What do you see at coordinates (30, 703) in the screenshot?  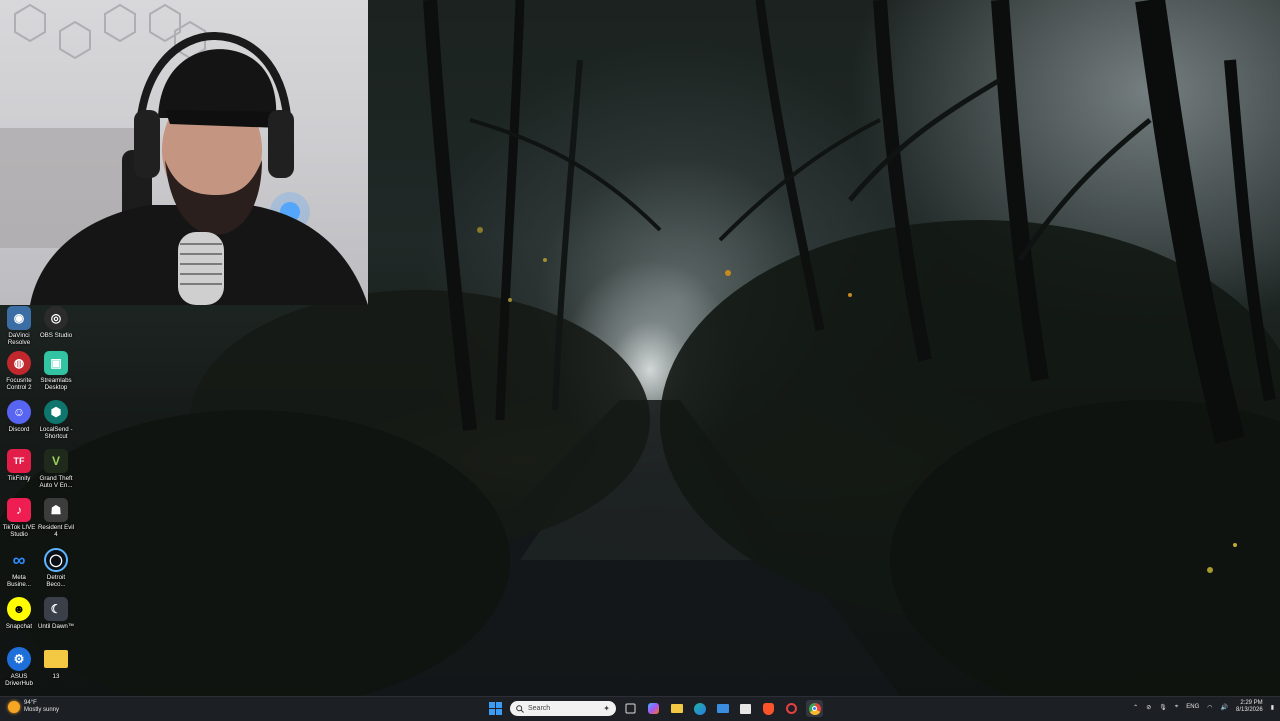 I see `weather-temperature: 94°F` at bounding box center [30, 703].